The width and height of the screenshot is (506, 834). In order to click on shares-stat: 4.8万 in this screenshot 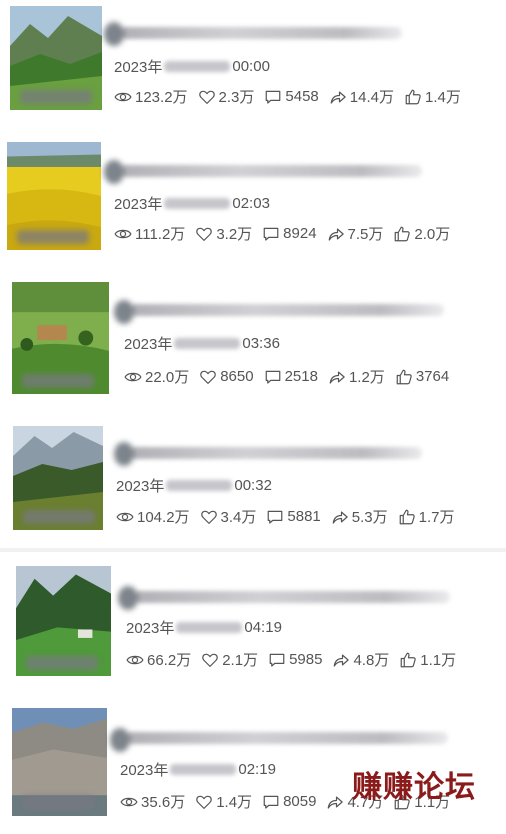, I will do `click(360, 659)`.